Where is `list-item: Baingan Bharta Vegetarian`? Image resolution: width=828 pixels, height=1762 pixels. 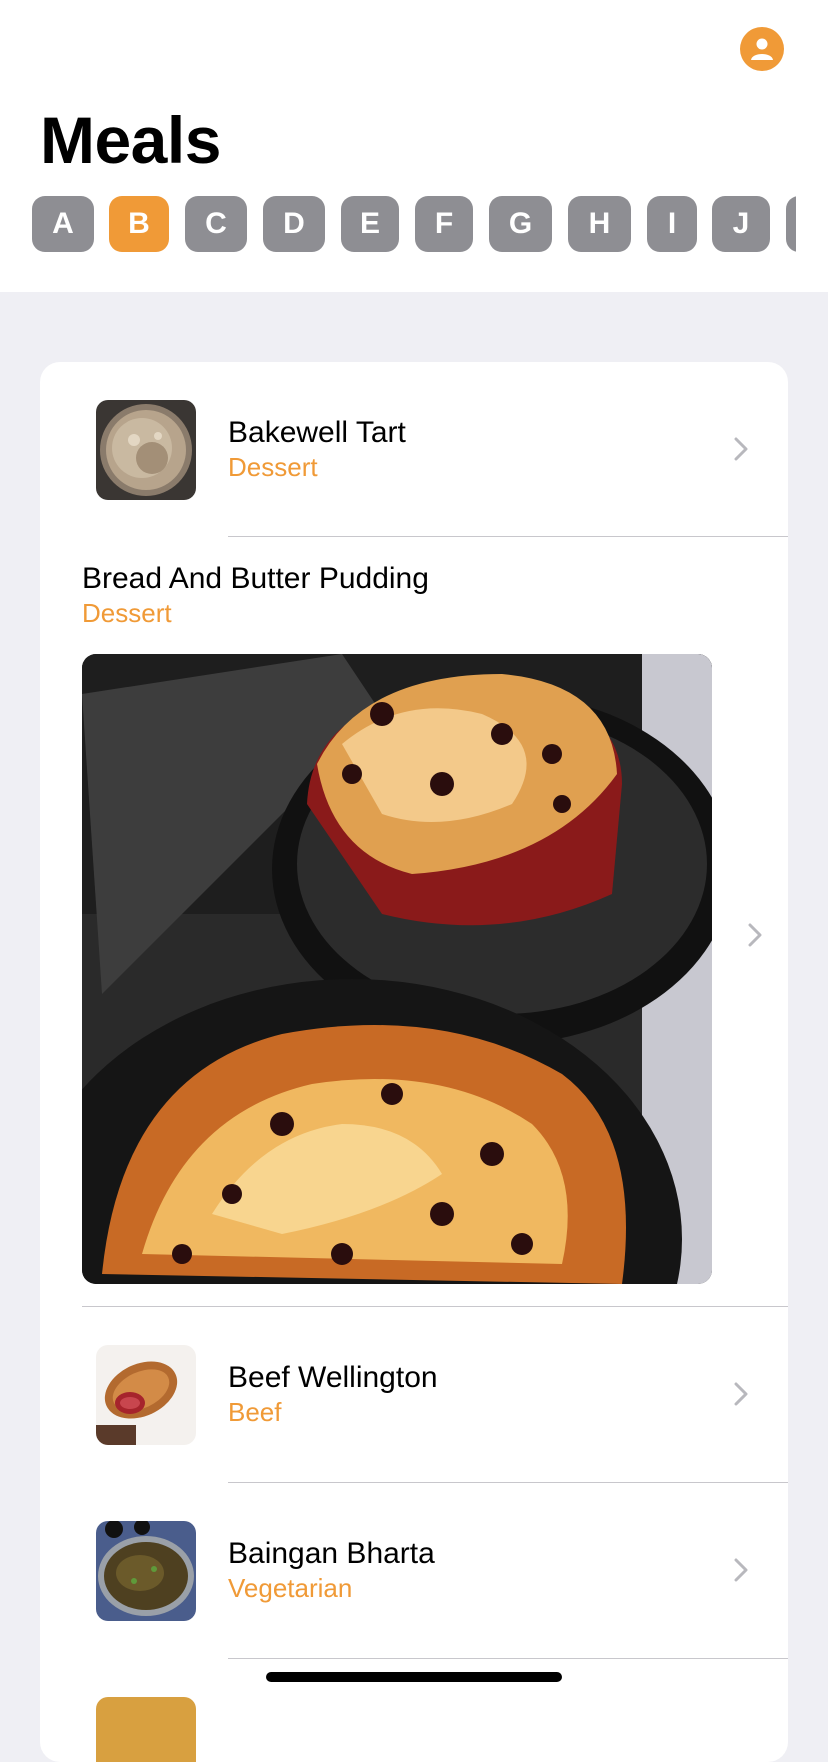 list-item: Baingan Bharta Vegetarian is located at coordinates (414, 1571).